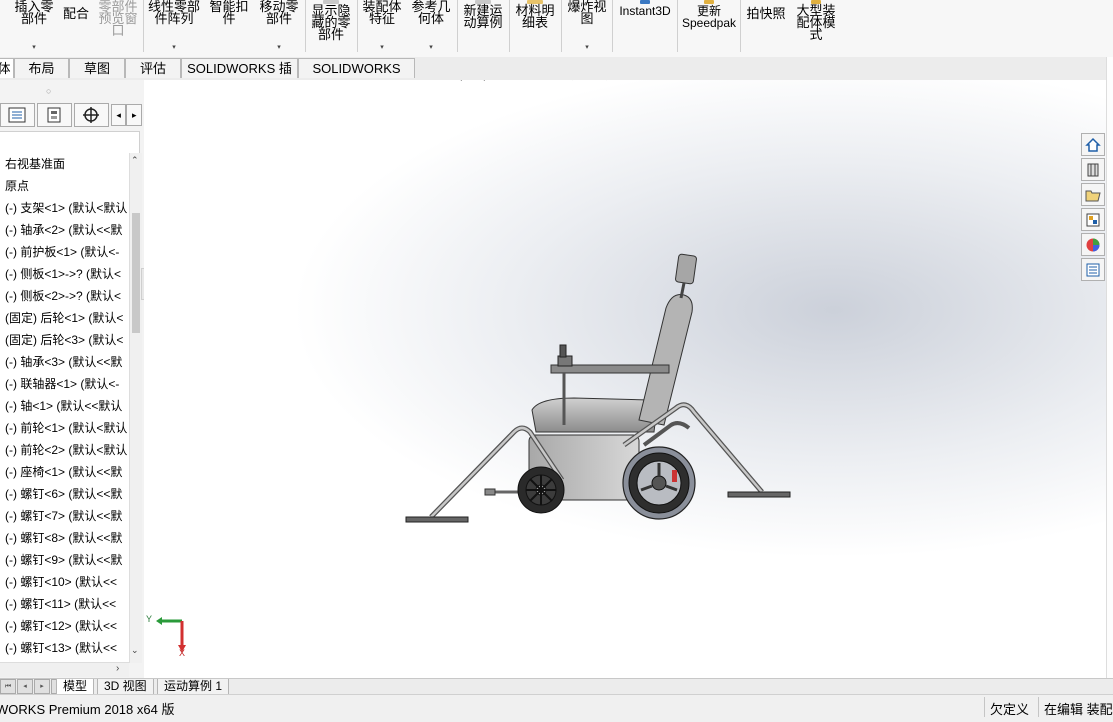 This screenshot has height=722, width=1113. What do you see at coordinates (694, 81) in the screenshot?
I see `apply-scene-icon` at bounding box center [694, 81].